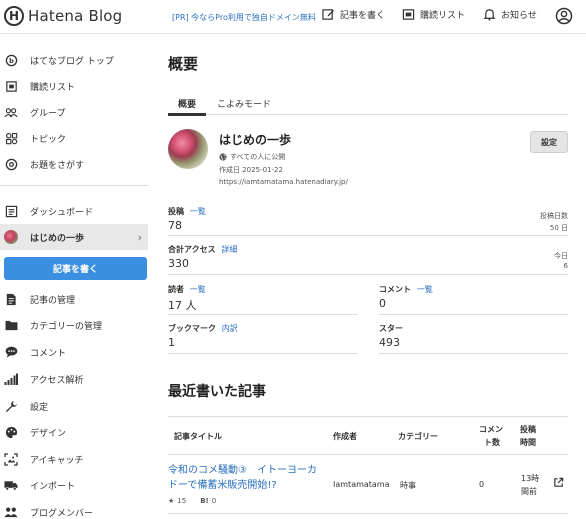  I want to click on access-value: 330, so click(178, 263).